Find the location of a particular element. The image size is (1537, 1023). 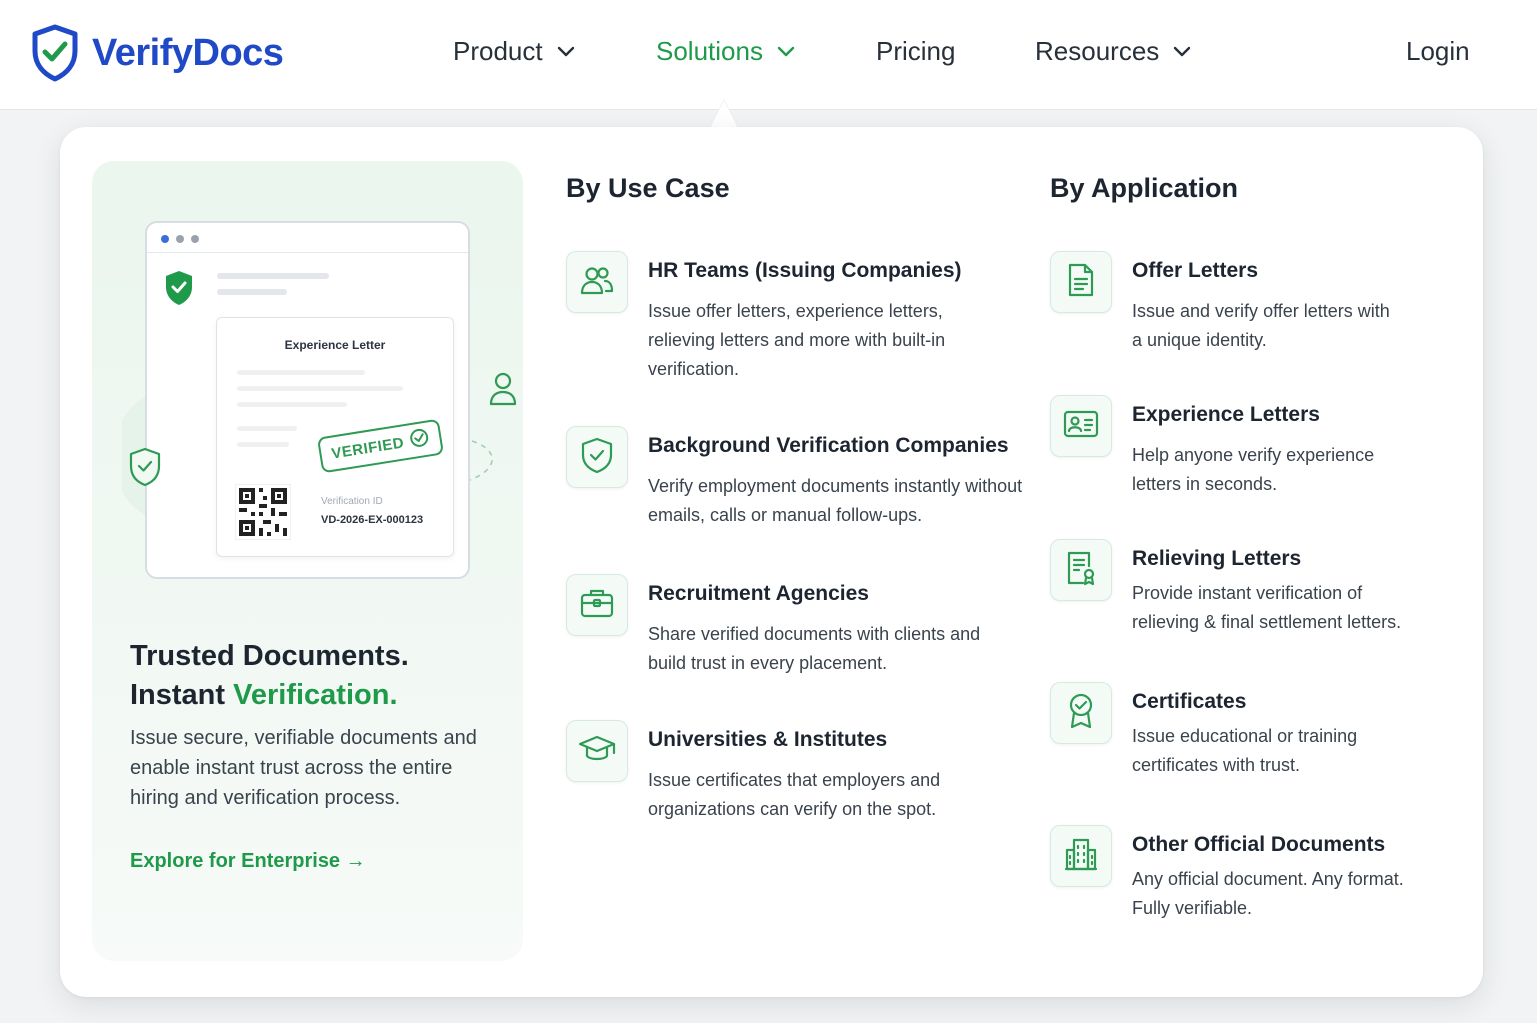

nav-login-label: Login is located at coordinates (1438, 51).